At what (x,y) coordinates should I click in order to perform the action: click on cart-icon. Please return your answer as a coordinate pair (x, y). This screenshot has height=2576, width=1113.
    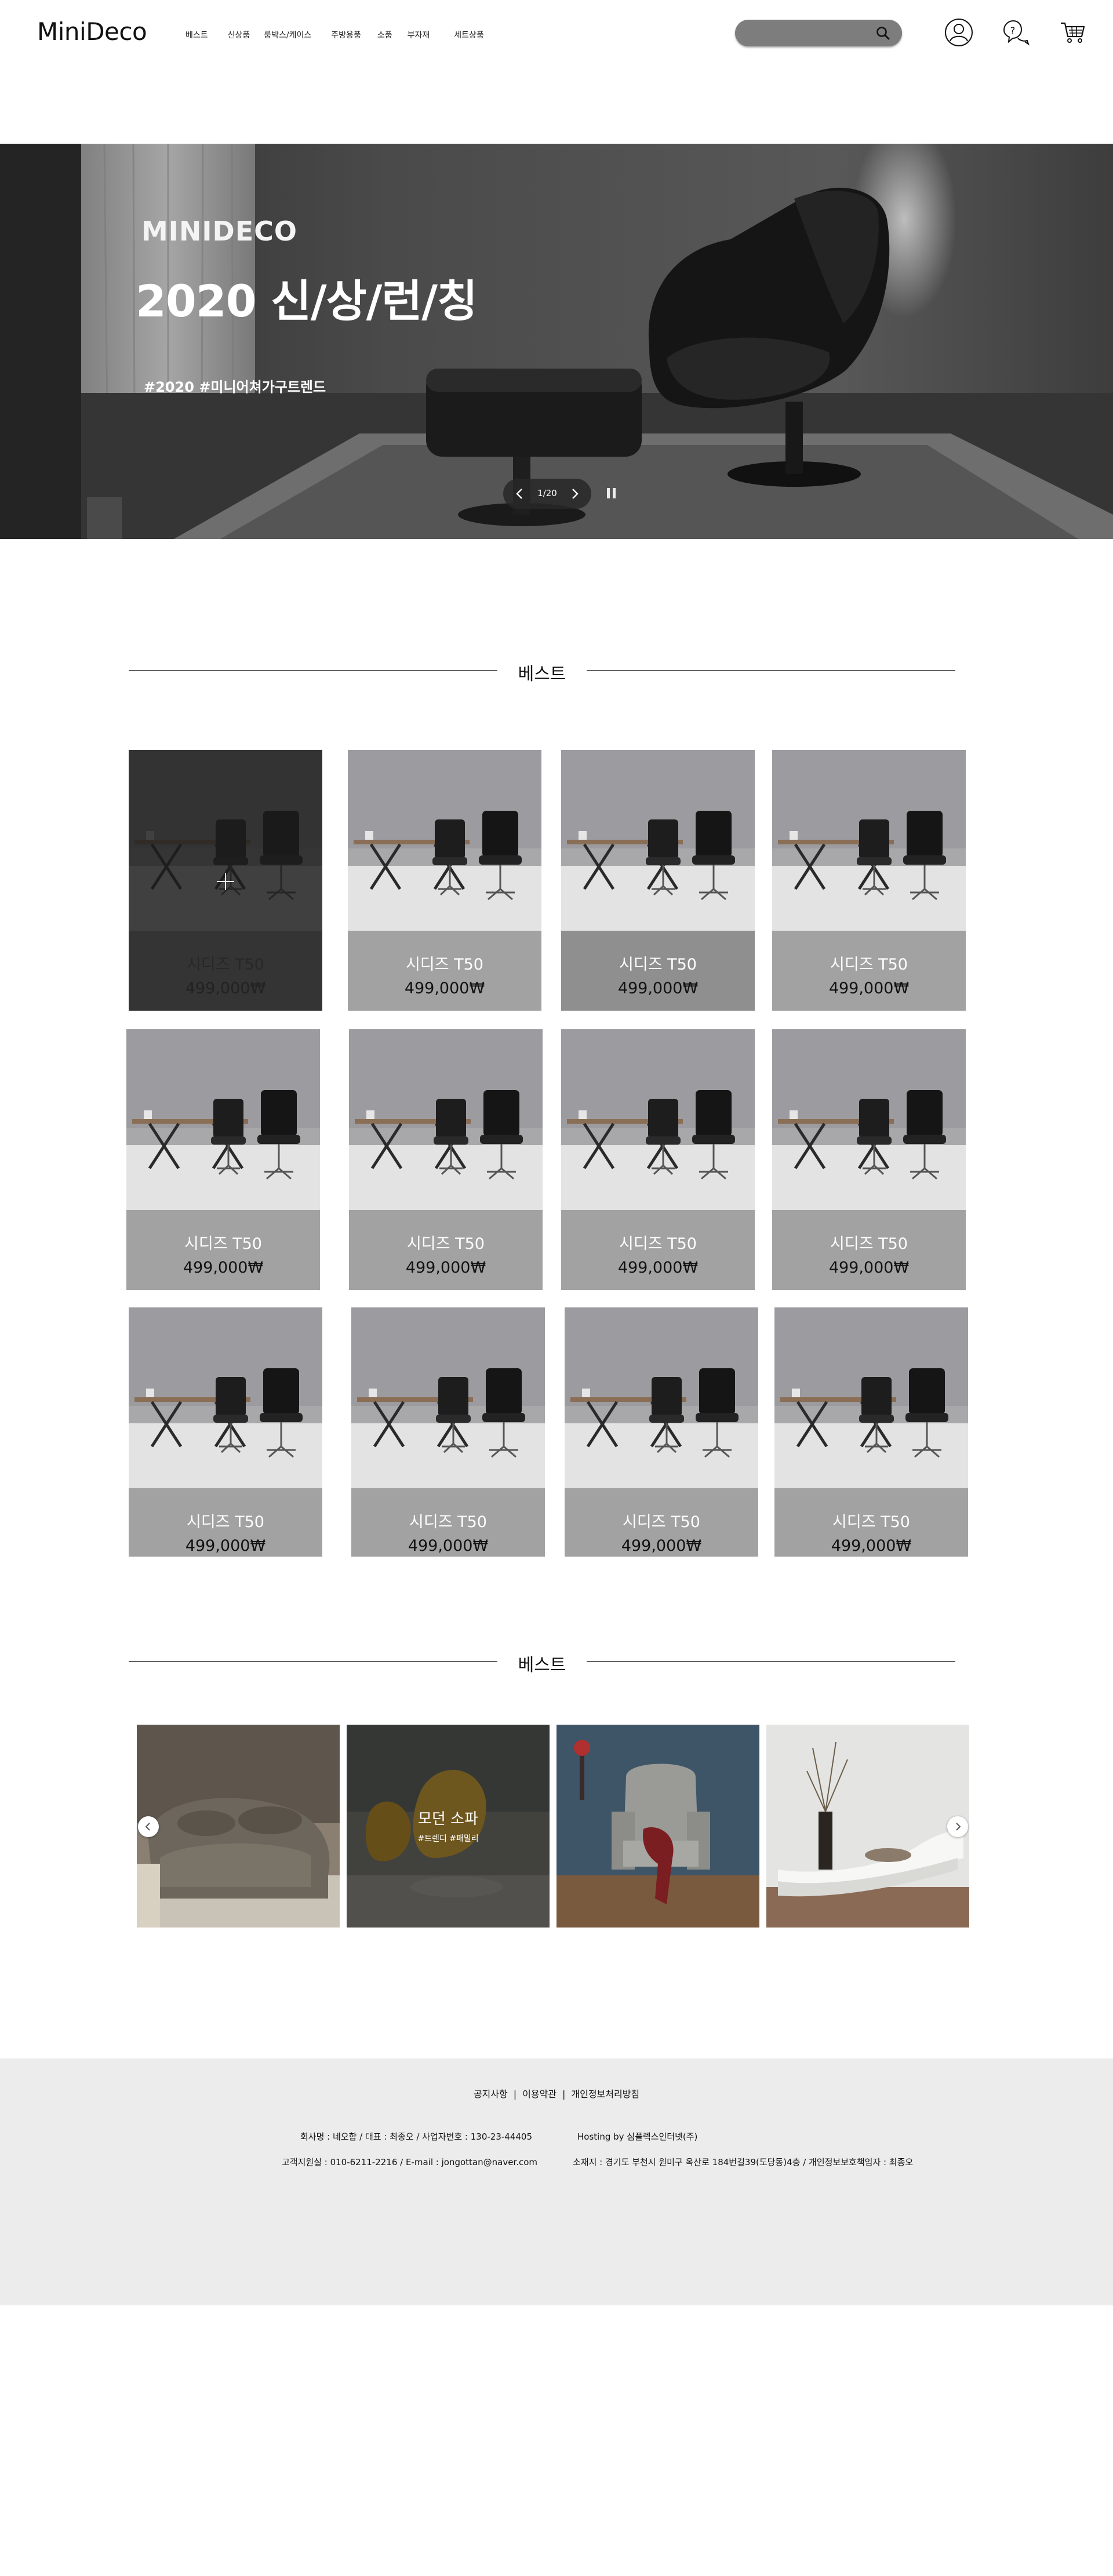
    Looking at the image, I should click on (1072, 32).